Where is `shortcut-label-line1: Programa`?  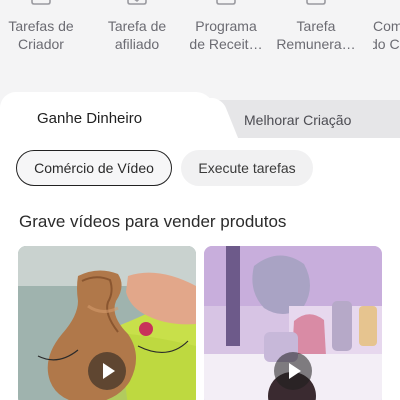 shortcut-label-line1: Programa is located at coordinates (226, 26).